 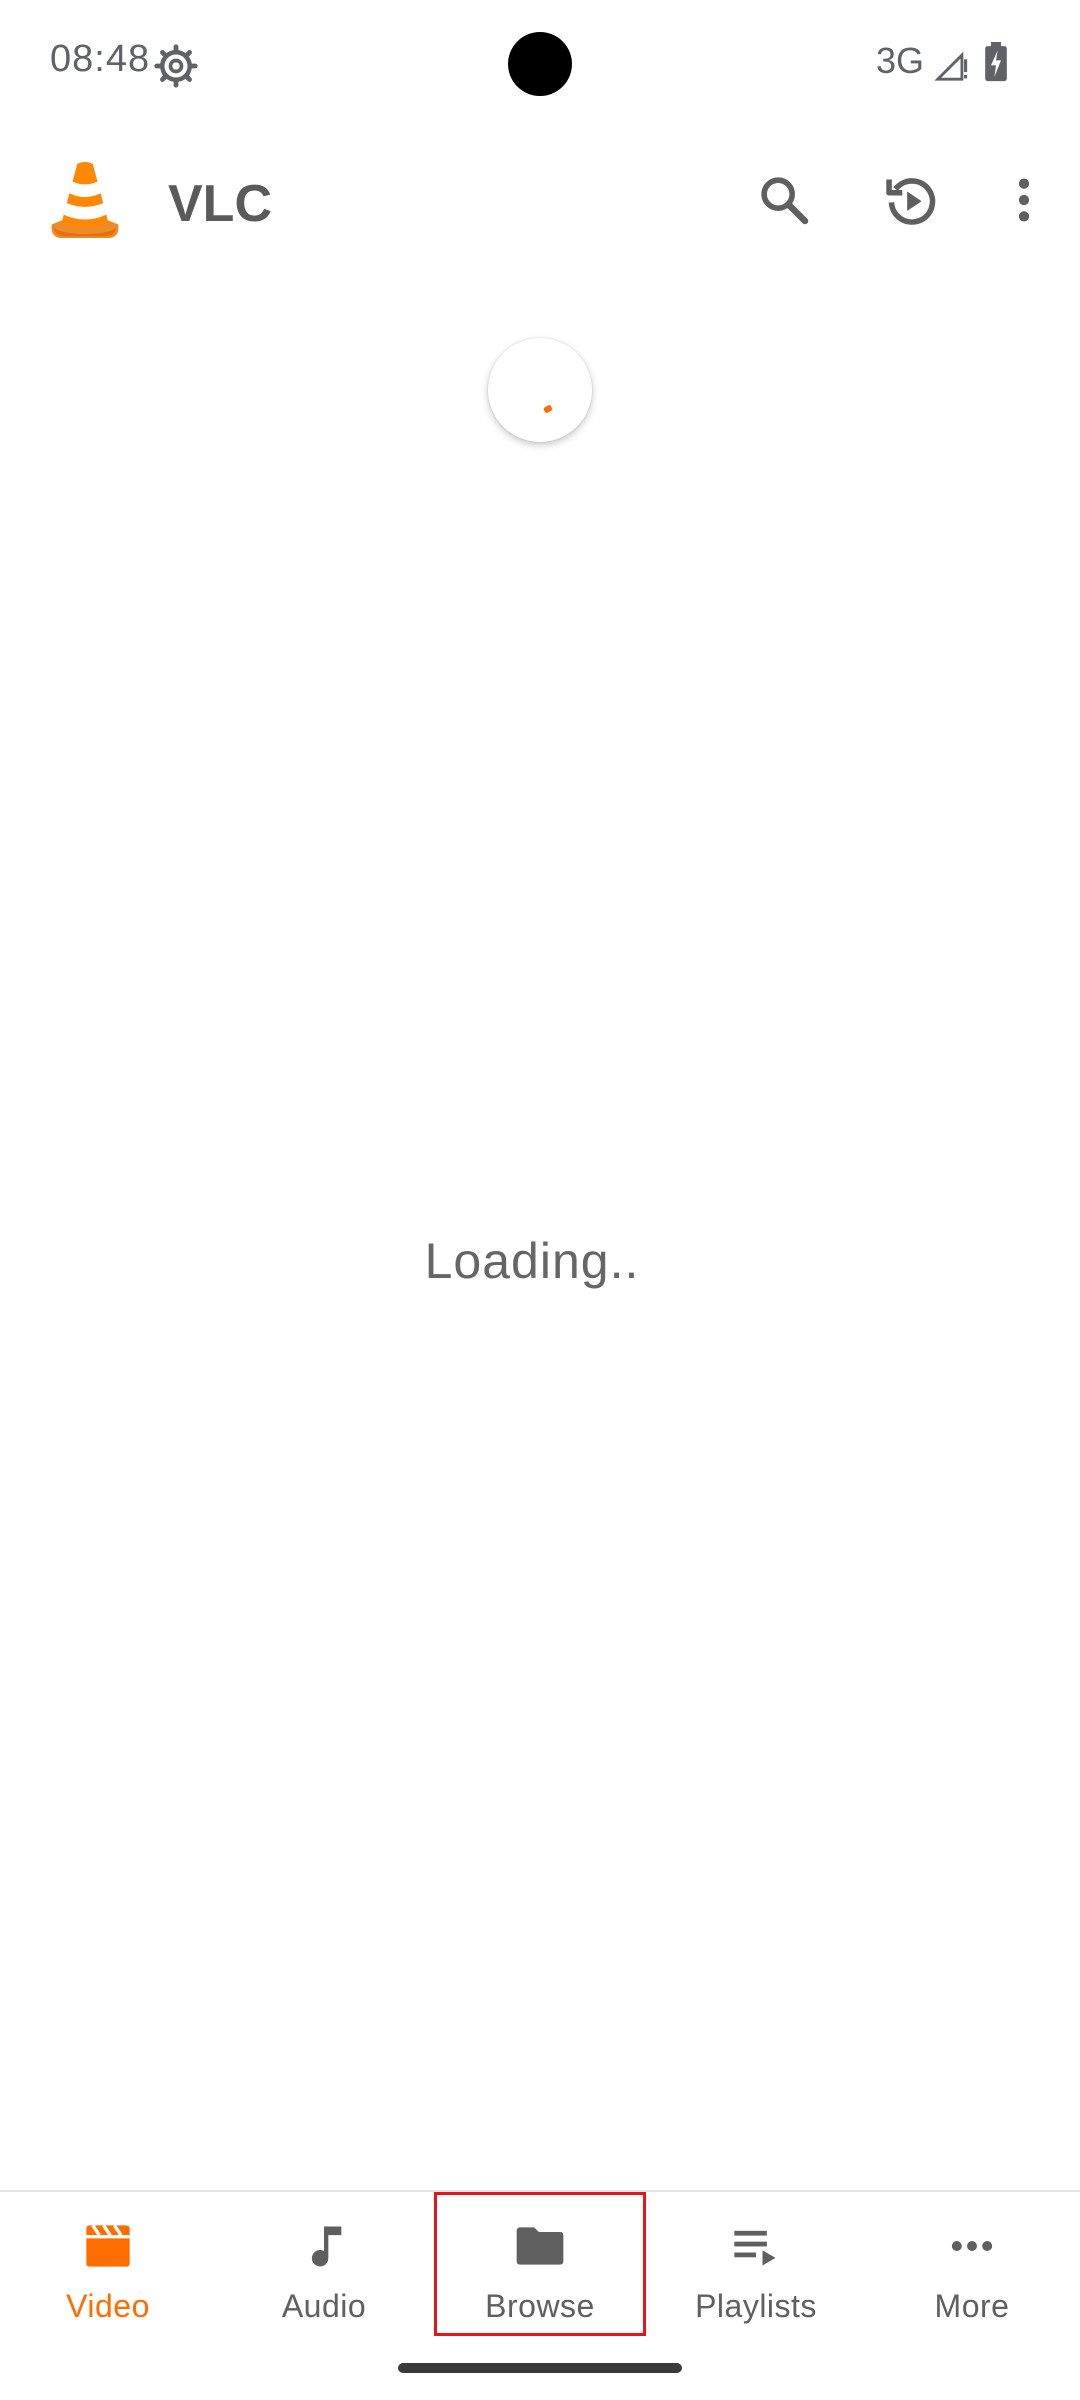 I want to click on nav-label: Video, so click(x=108, y=2306).